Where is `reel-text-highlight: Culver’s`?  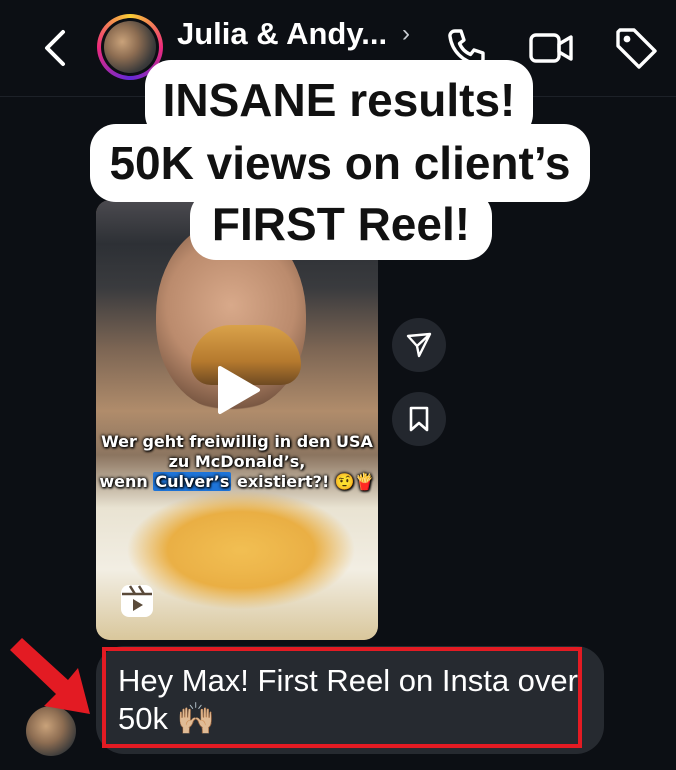
reel-text-highlight: Culver’s is located at coordinates (192, 481).